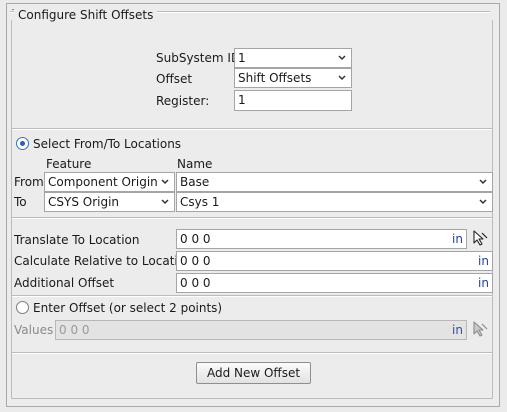  I want to click on to-name-value: Csys 1, so click(200, 202).